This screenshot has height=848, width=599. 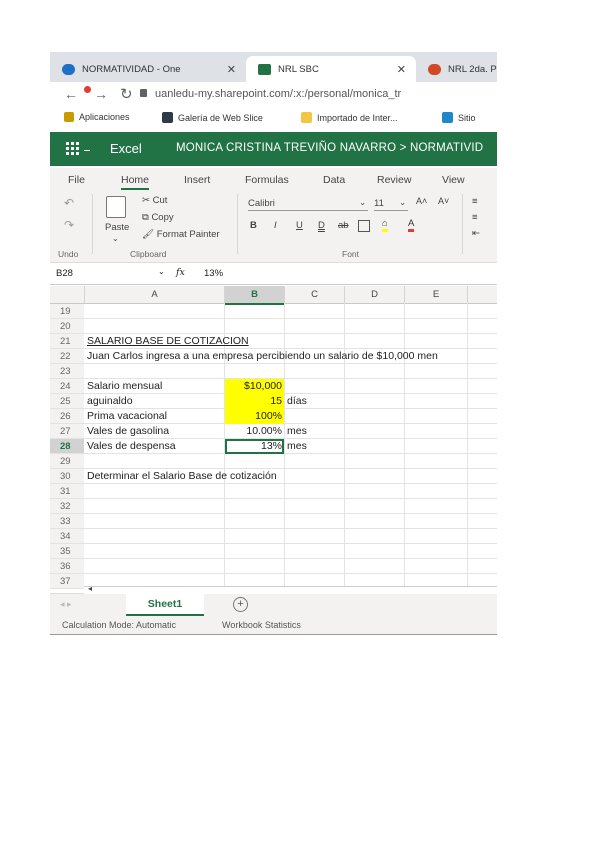 What do you see at coordinates (90, 588) in the screenshot?
I see `scroll-left-icon: ◂` at bounding box center [90, 588].